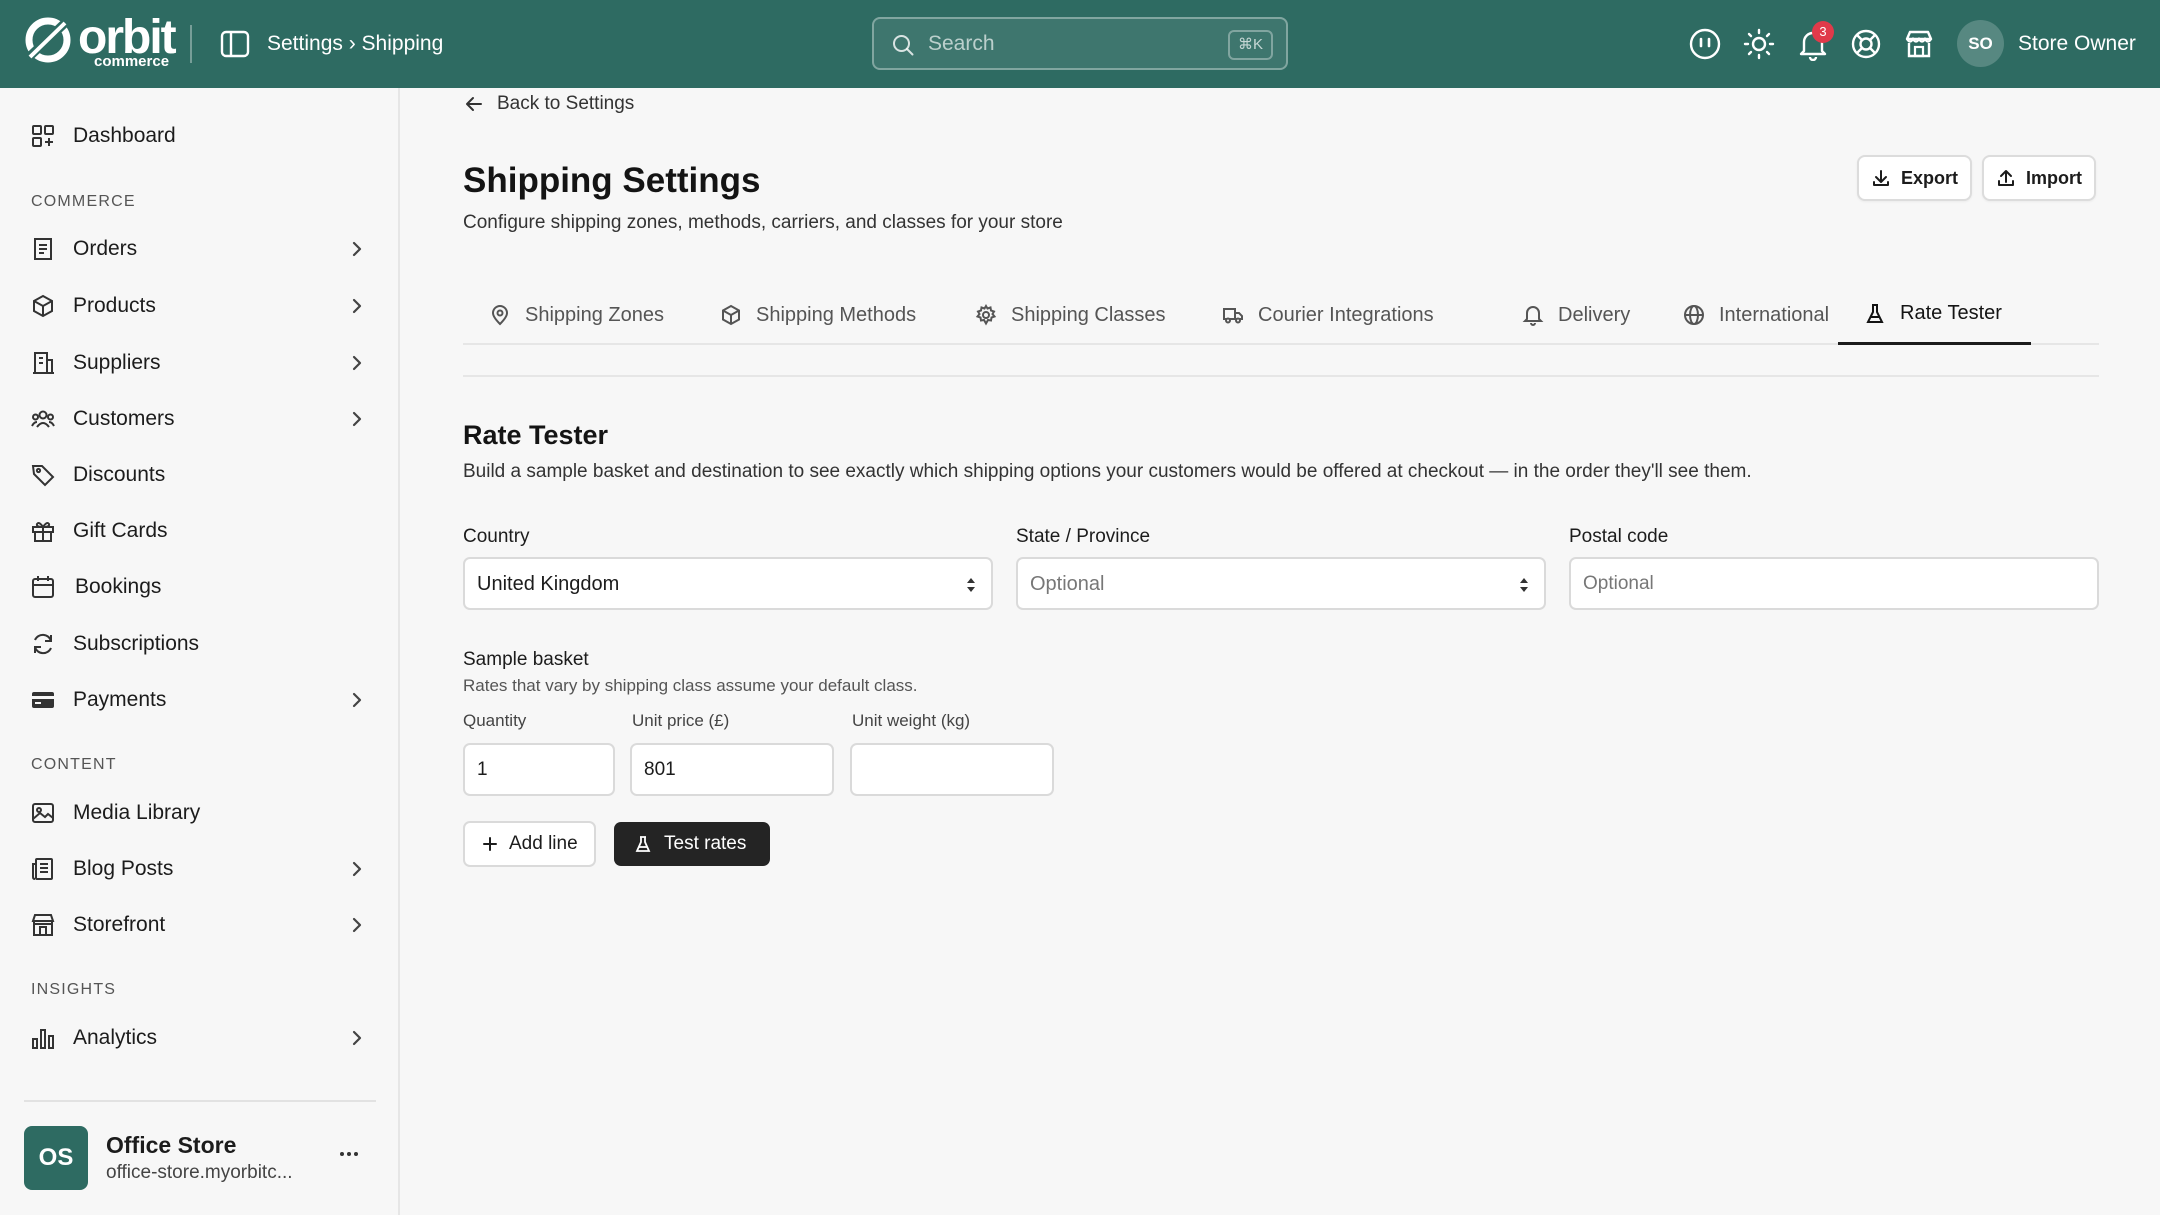 Image resolution: width=2160 pixels, height=1215 pixels. Describe the element at coordinates (1756, 315) in the screenshot. I see `tab-international: International` at that location.